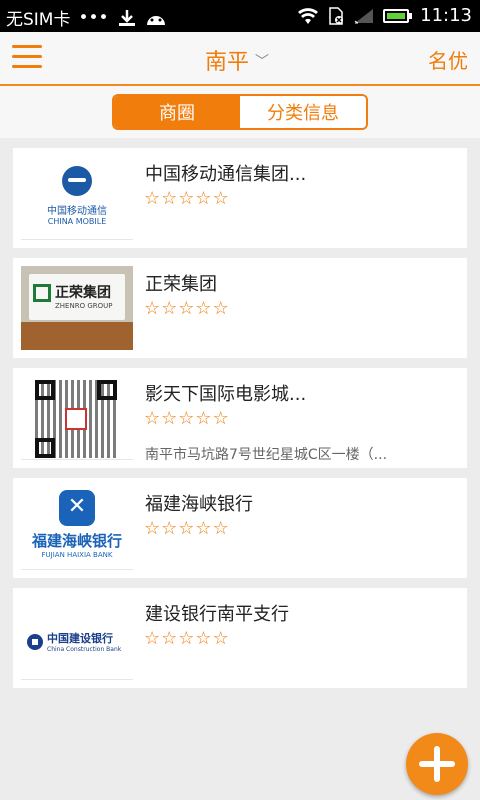 This screenshot has height=800, width=480. Describe the element at coordinates (177, 112) in the screenshot. I see `tab-business-district: 商圈` at that location.